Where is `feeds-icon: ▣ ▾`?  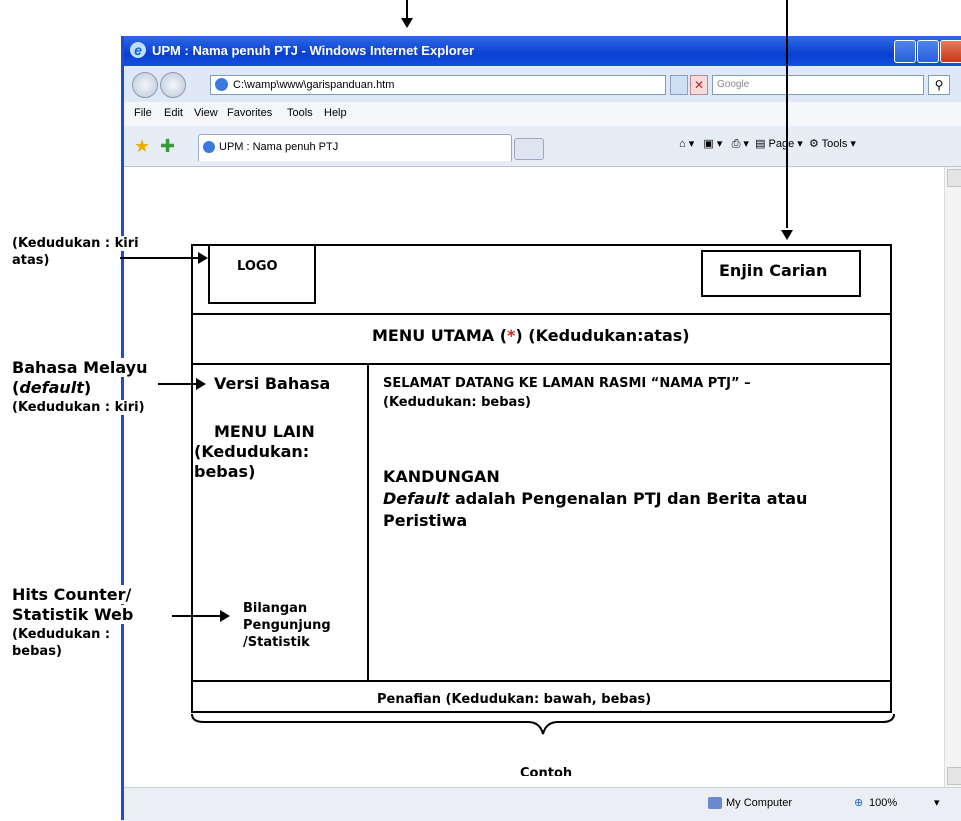 feeds-icon: ▣ ▾ is located at coordinates (712, 144).